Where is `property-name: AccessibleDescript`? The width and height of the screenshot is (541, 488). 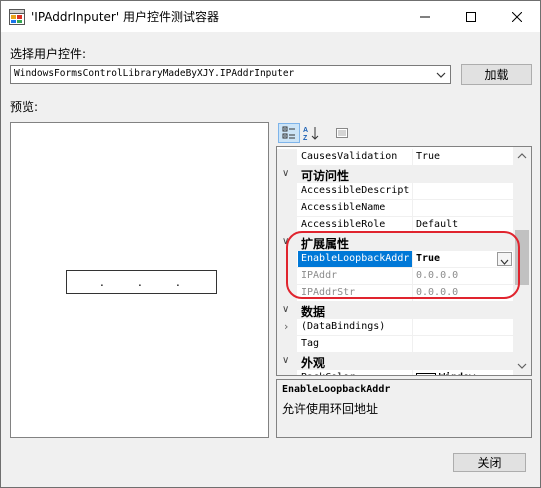 property-name: AccessibleDescript is located at coordinates (355, 190).